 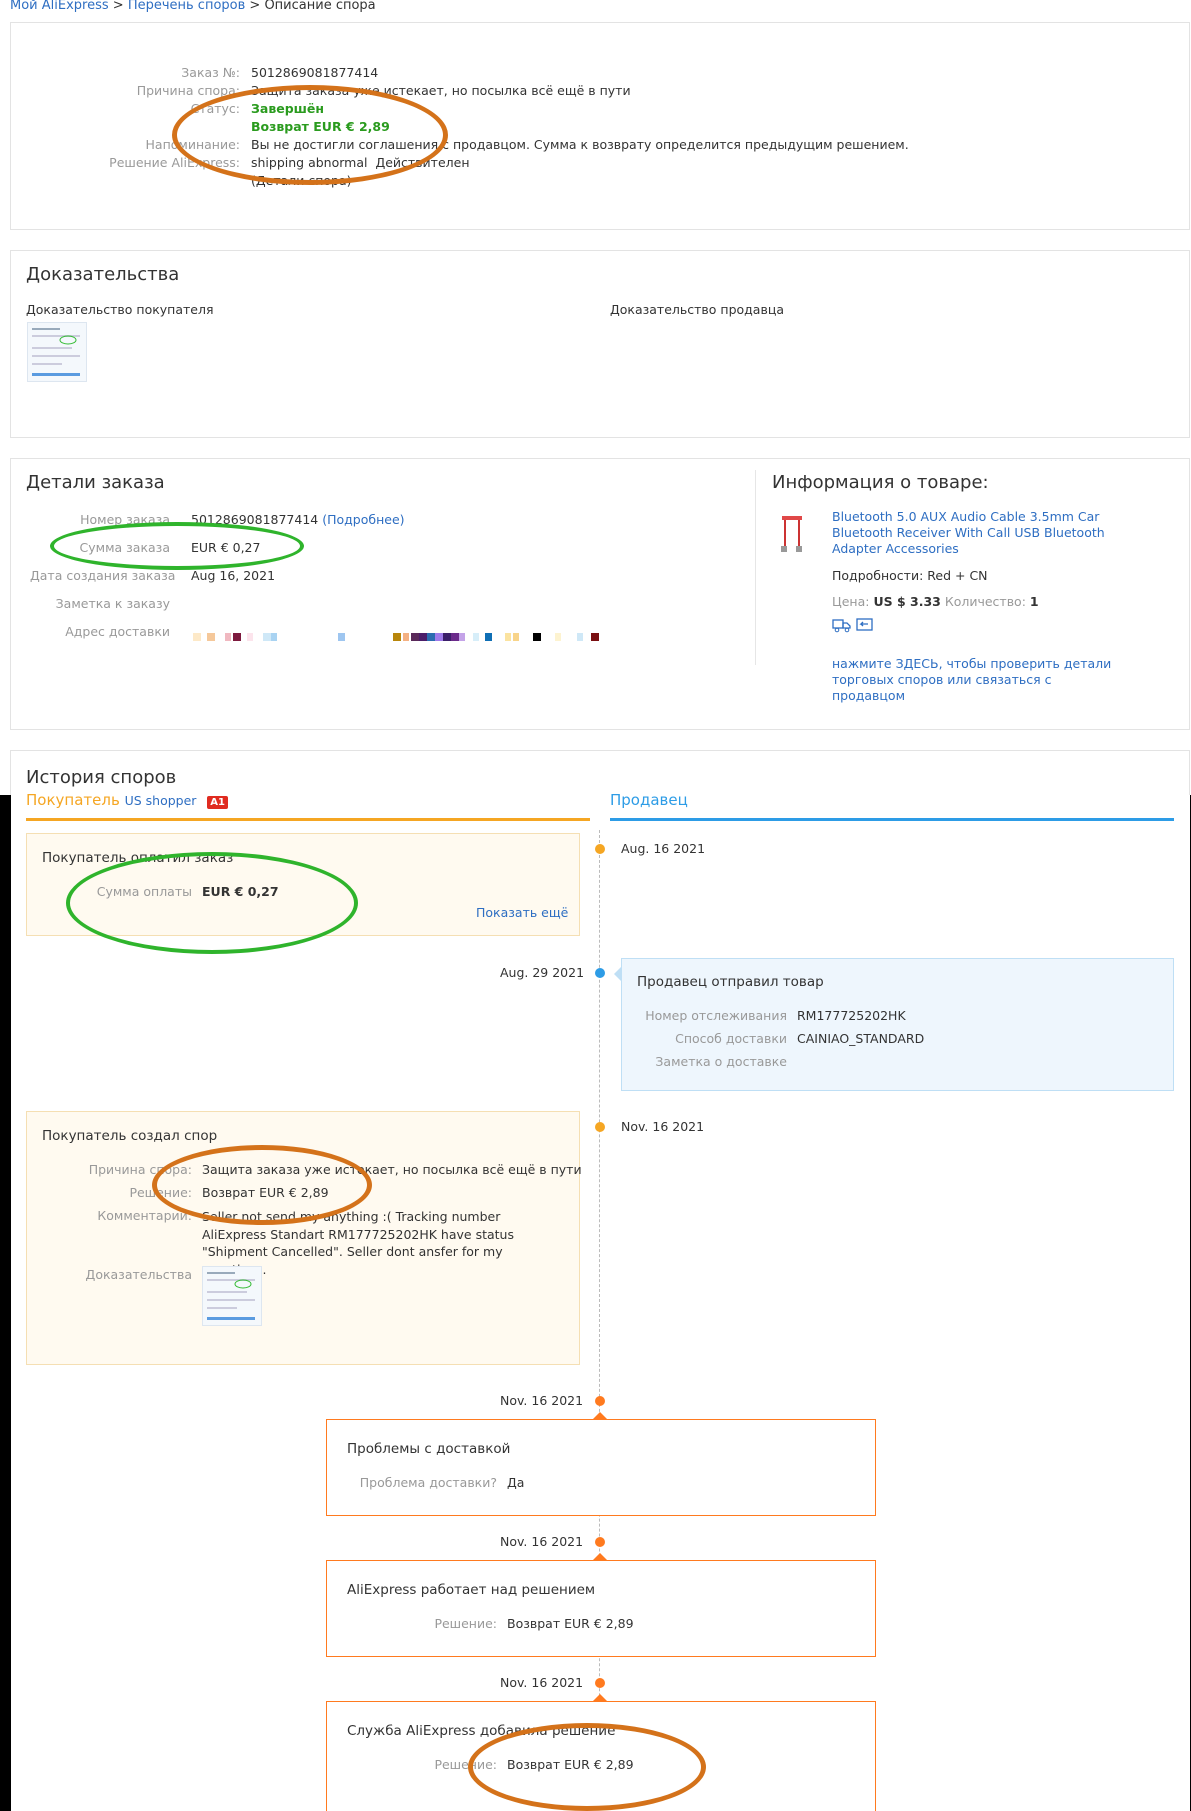 What do you see at coordinates (429, 1449) in the screenshot?
I see `event-title: Проблемы с доставкой` at bounding box center [429, 1449].